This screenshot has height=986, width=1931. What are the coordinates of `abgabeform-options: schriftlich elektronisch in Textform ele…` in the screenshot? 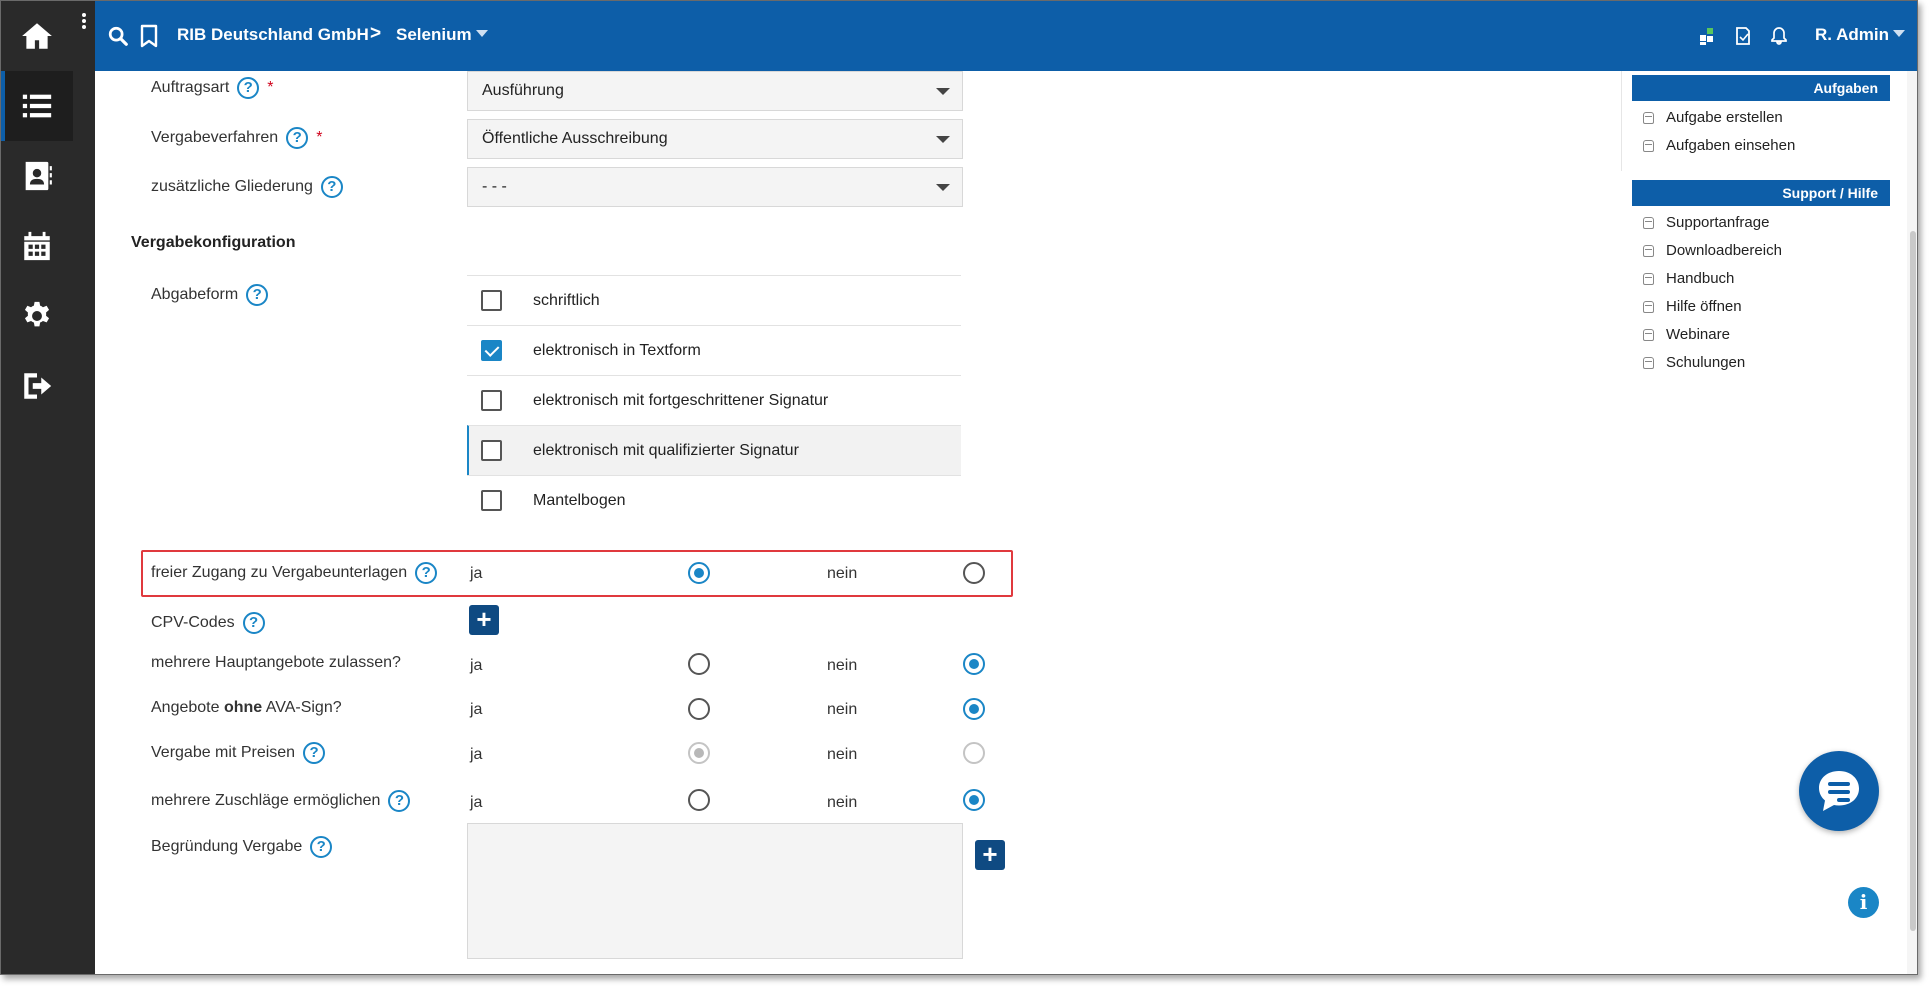 It's located at (714, 400).